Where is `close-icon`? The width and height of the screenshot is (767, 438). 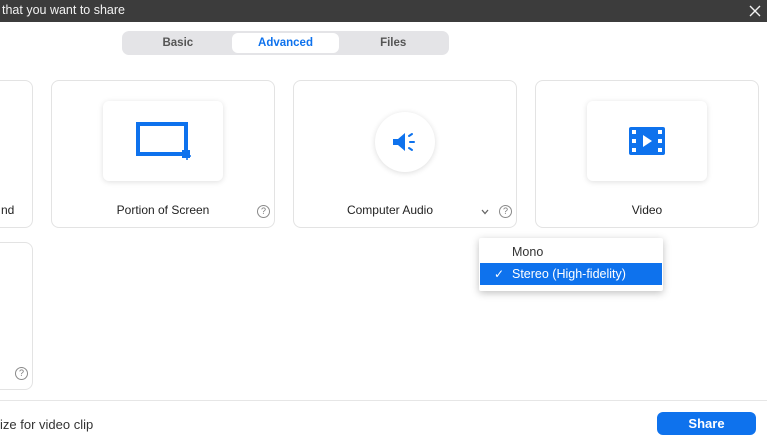
close-icon is located at coordinates (755, 11).